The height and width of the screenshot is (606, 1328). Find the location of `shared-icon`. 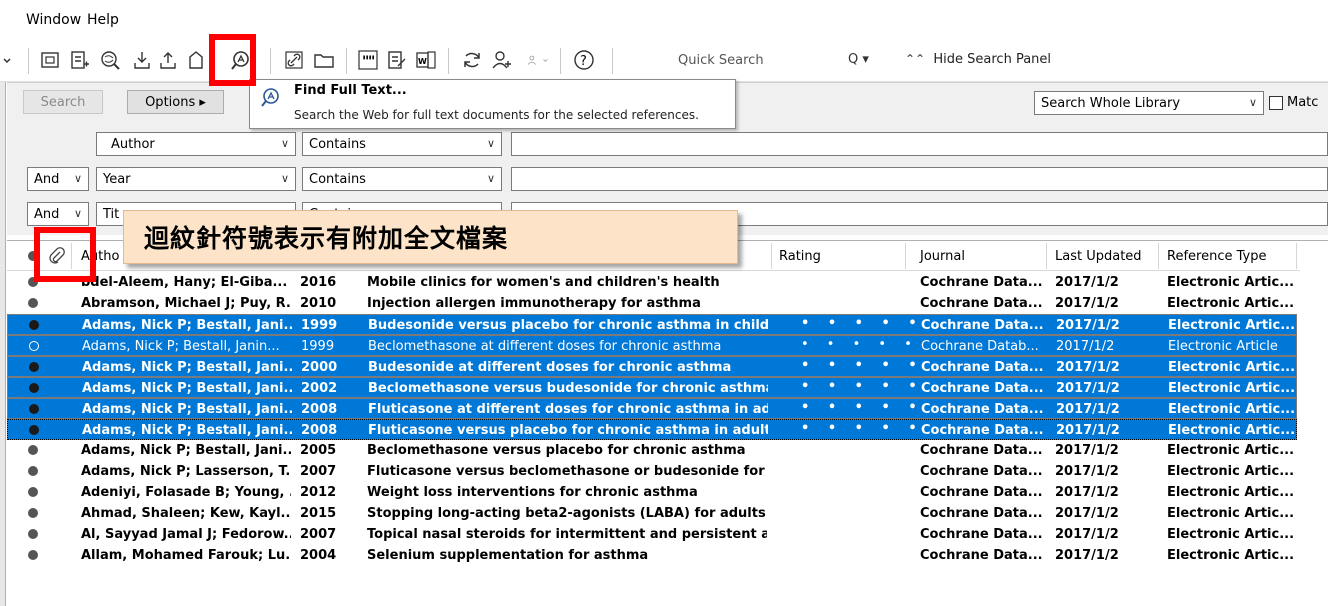

shared-icon is located at coordinates (196, 60).